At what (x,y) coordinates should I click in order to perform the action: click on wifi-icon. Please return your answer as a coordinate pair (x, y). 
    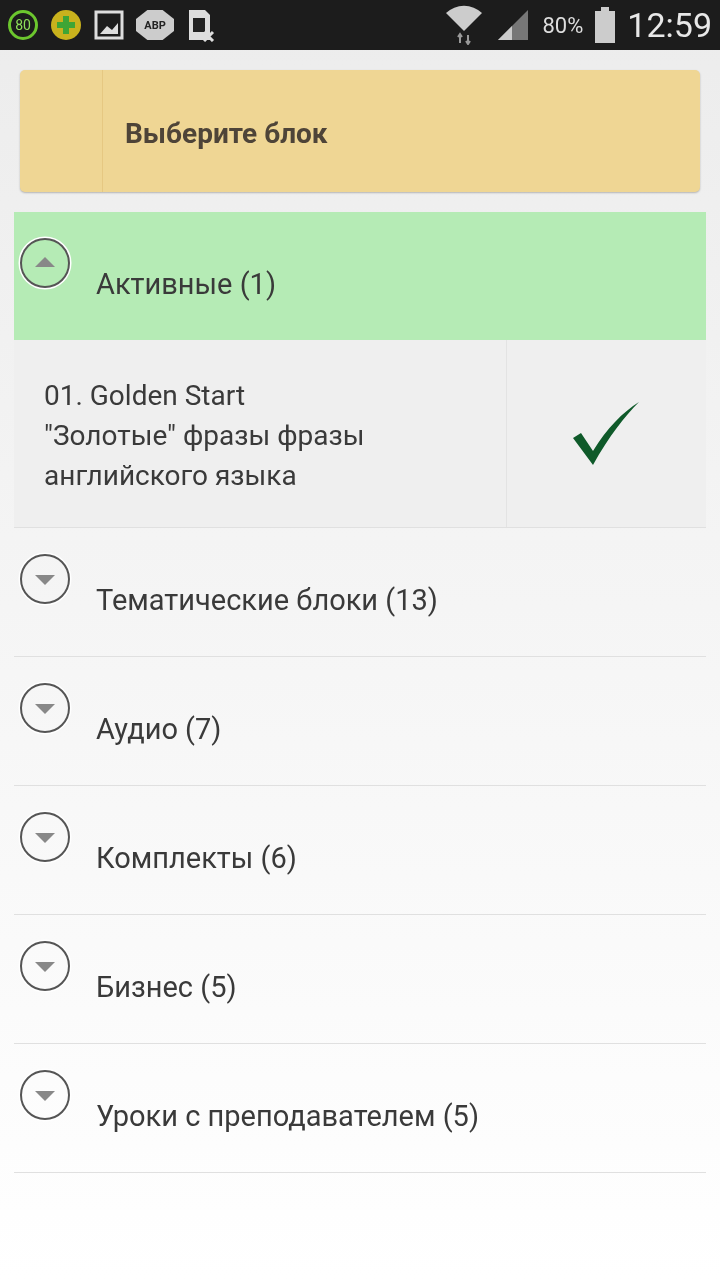
    Looking at the image, I should click on (464, 25).